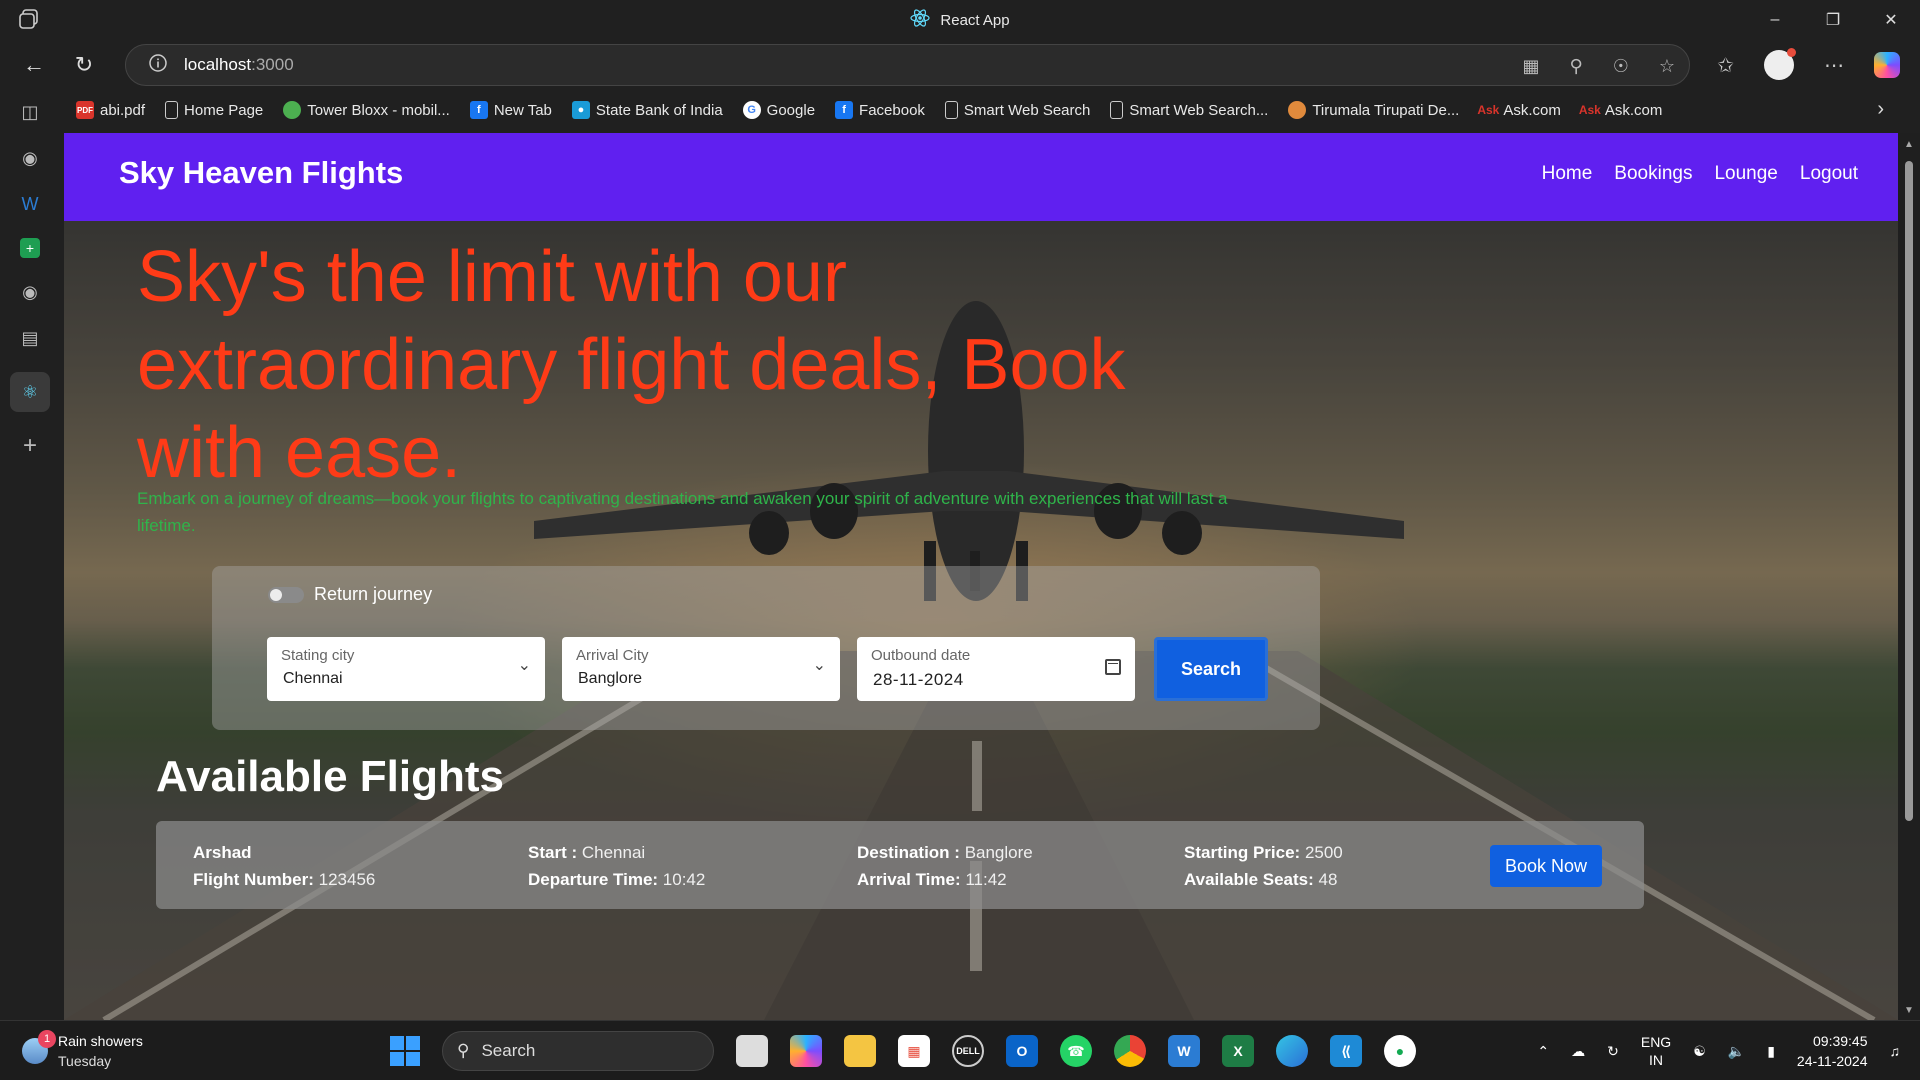 The height and width of the screenshot is (1080, 1920). Describe the element at coordinates (1292, 1051) in the screenshot. I see `edge-icon` at that location.